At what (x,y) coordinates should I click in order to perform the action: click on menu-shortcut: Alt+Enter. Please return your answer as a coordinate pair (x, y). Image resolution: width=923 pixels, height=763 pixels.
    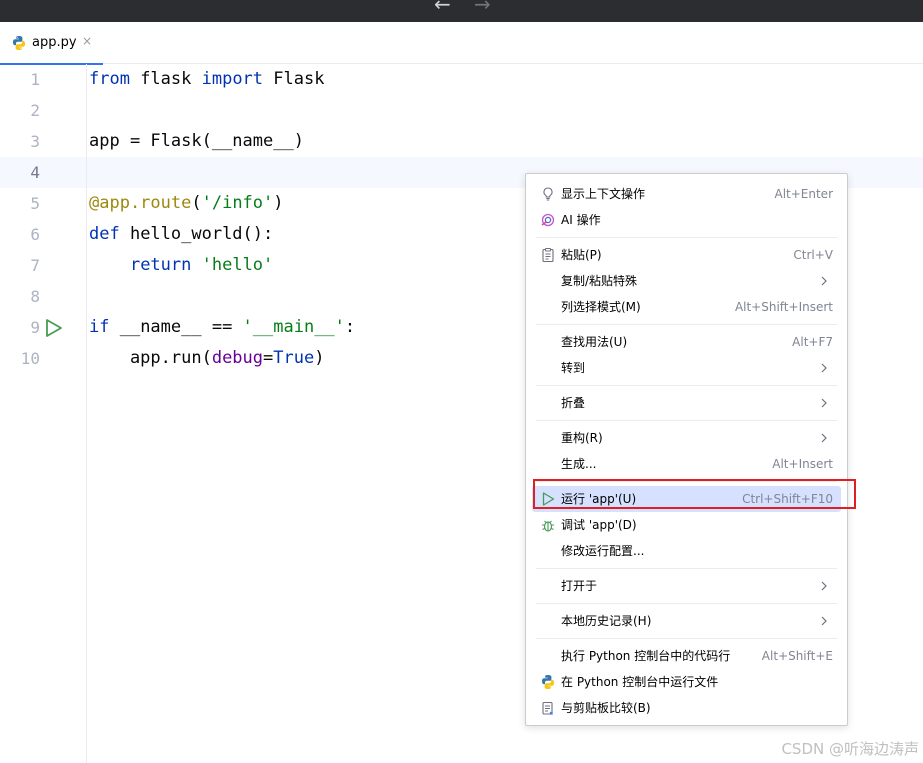
    Looking at the image, I should click on (803, 194).